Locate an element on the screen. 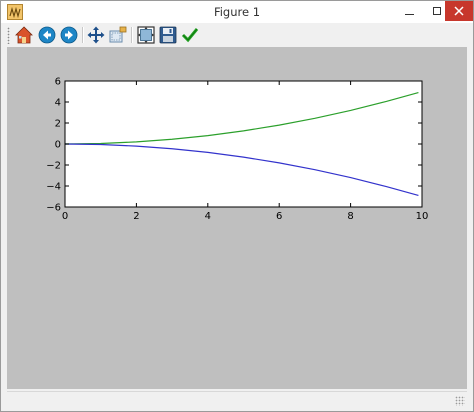  move-icon is located at coordinates (96, 35).